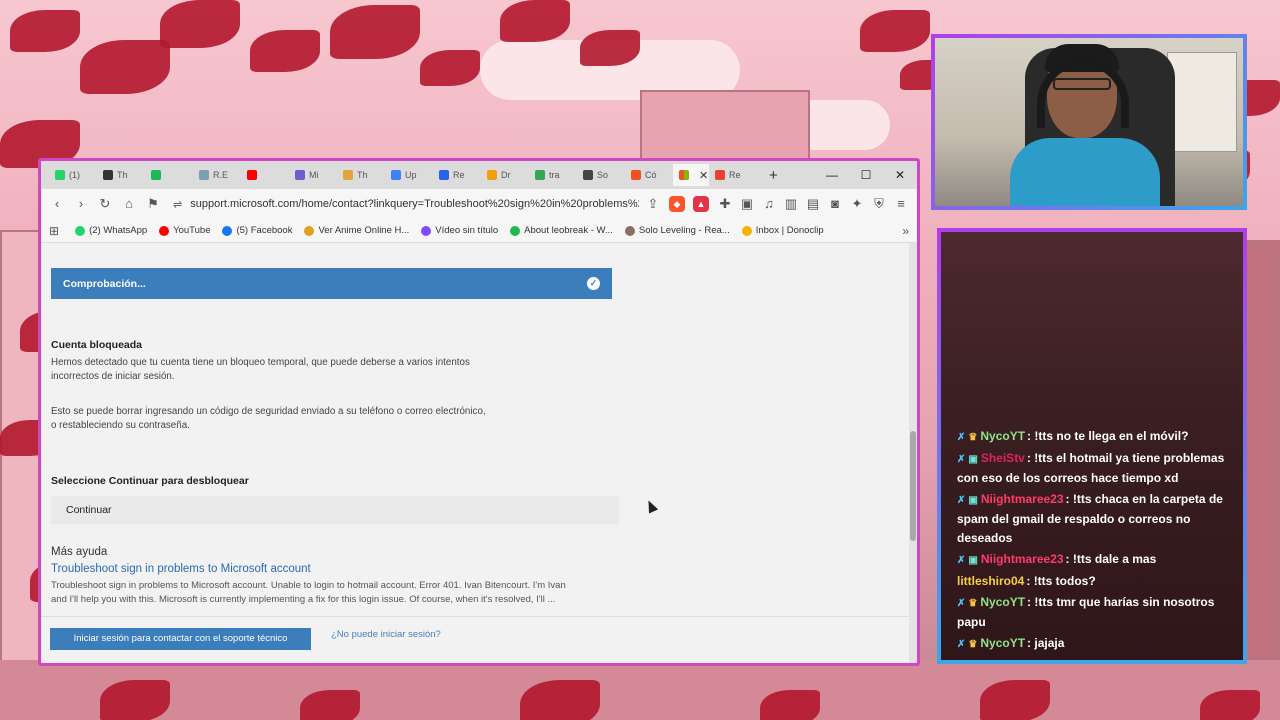 This screenshot has height=720, width=1280. I want to click on tab-label: (1), so click(74, 175).